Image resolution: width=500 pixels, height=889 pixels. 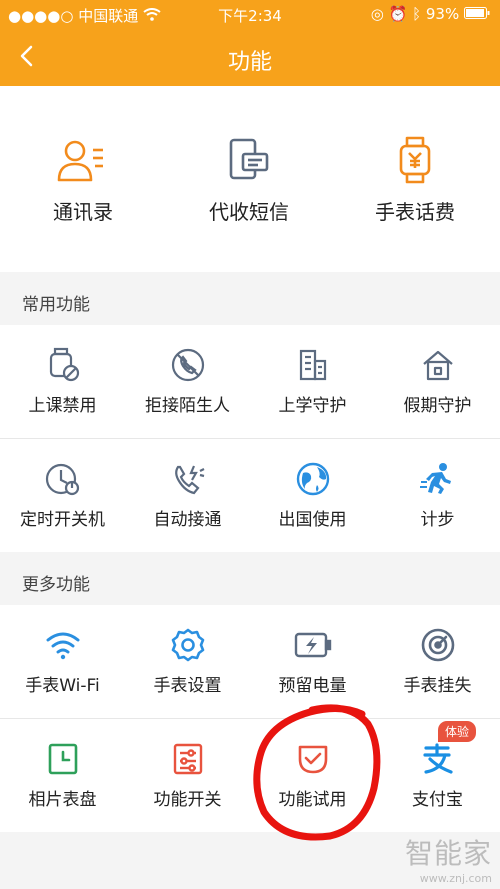 What do you see at coordinates (64, 364) in the screenshot?
I see `watch-ban-icon` at bounding box center [64, 364].